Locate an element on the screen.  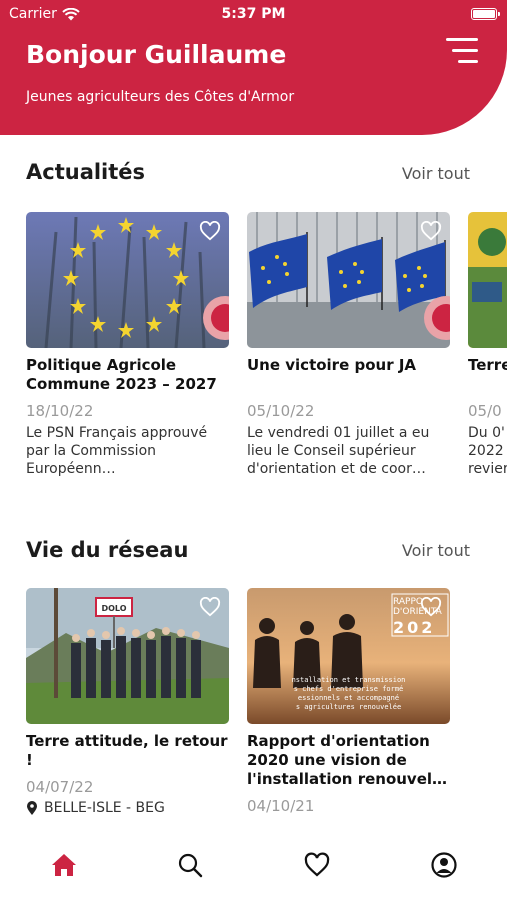
news-card-excerpt: Du 0' 2022 revier is located at coordinates (487, 451).